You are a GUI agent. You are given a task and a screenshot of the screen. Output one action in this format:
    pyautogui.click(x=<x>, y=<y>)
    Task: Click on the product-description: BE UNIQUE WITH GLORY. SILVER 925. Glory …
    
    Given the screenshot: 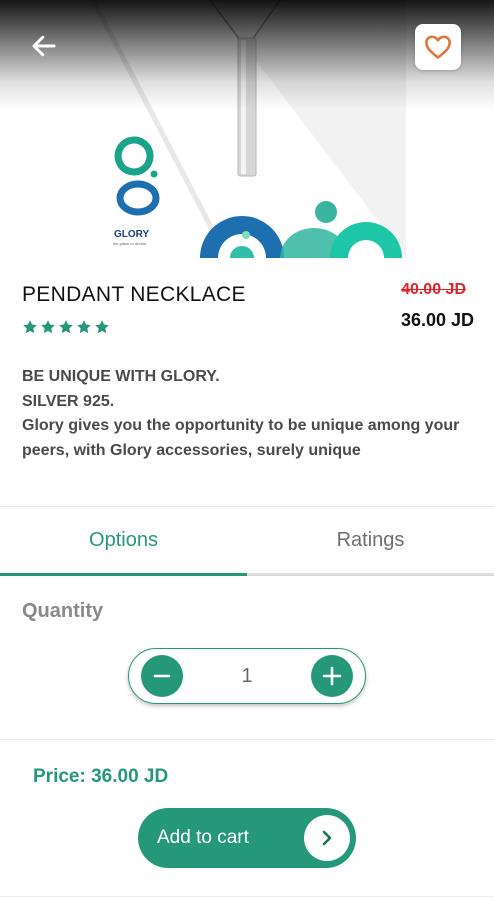 What is the action you would take?
    pyautogui.click(x=247, y=414)
    